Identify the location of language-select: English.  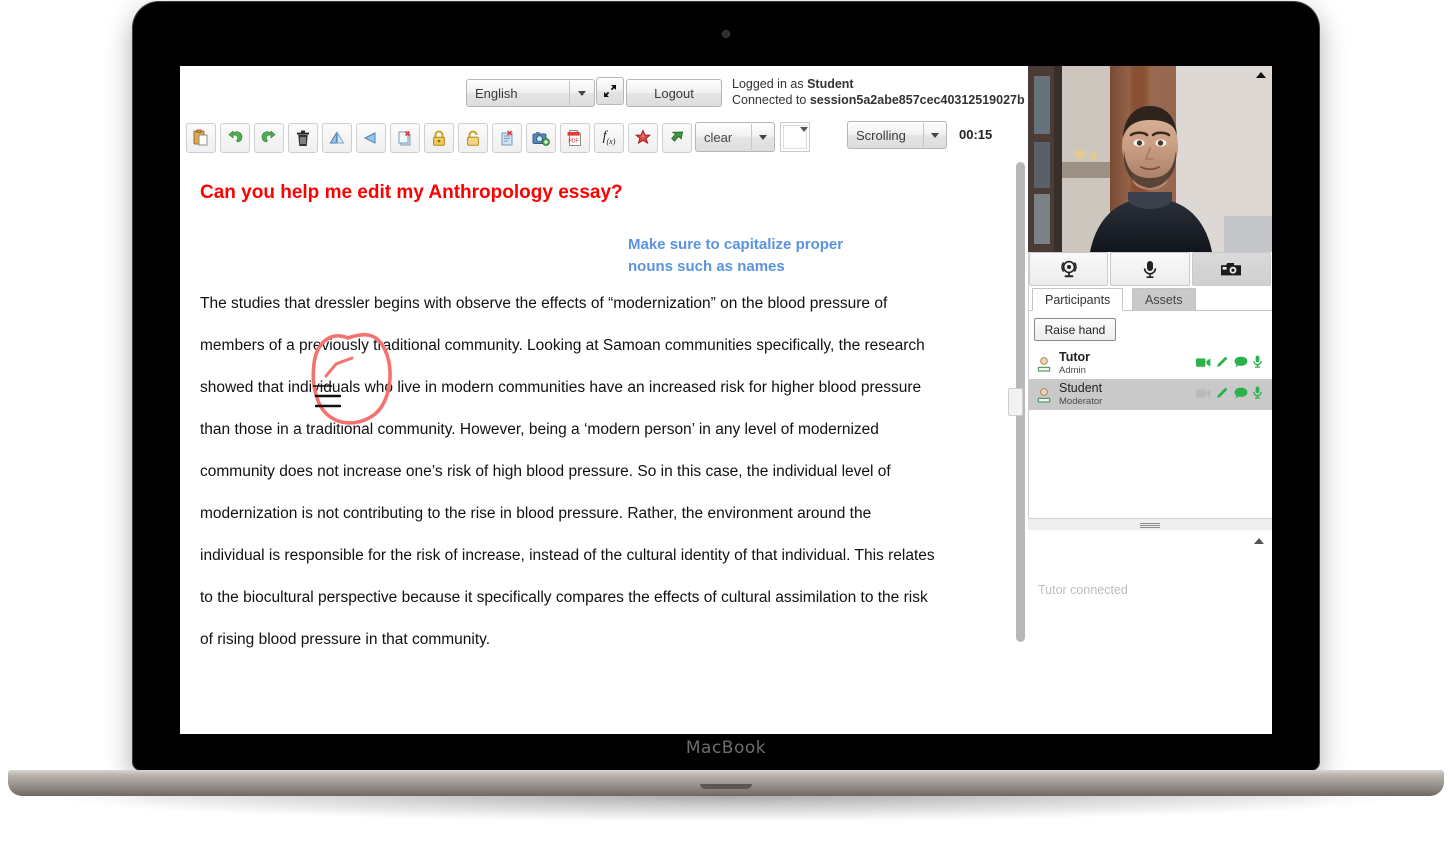
(530, 93).